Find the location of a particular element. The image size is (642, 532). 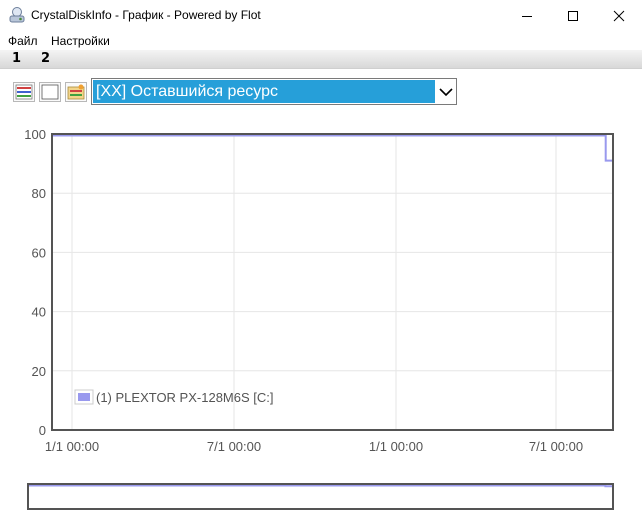

legend-swatch-fill is located at coordinates (84, 397).